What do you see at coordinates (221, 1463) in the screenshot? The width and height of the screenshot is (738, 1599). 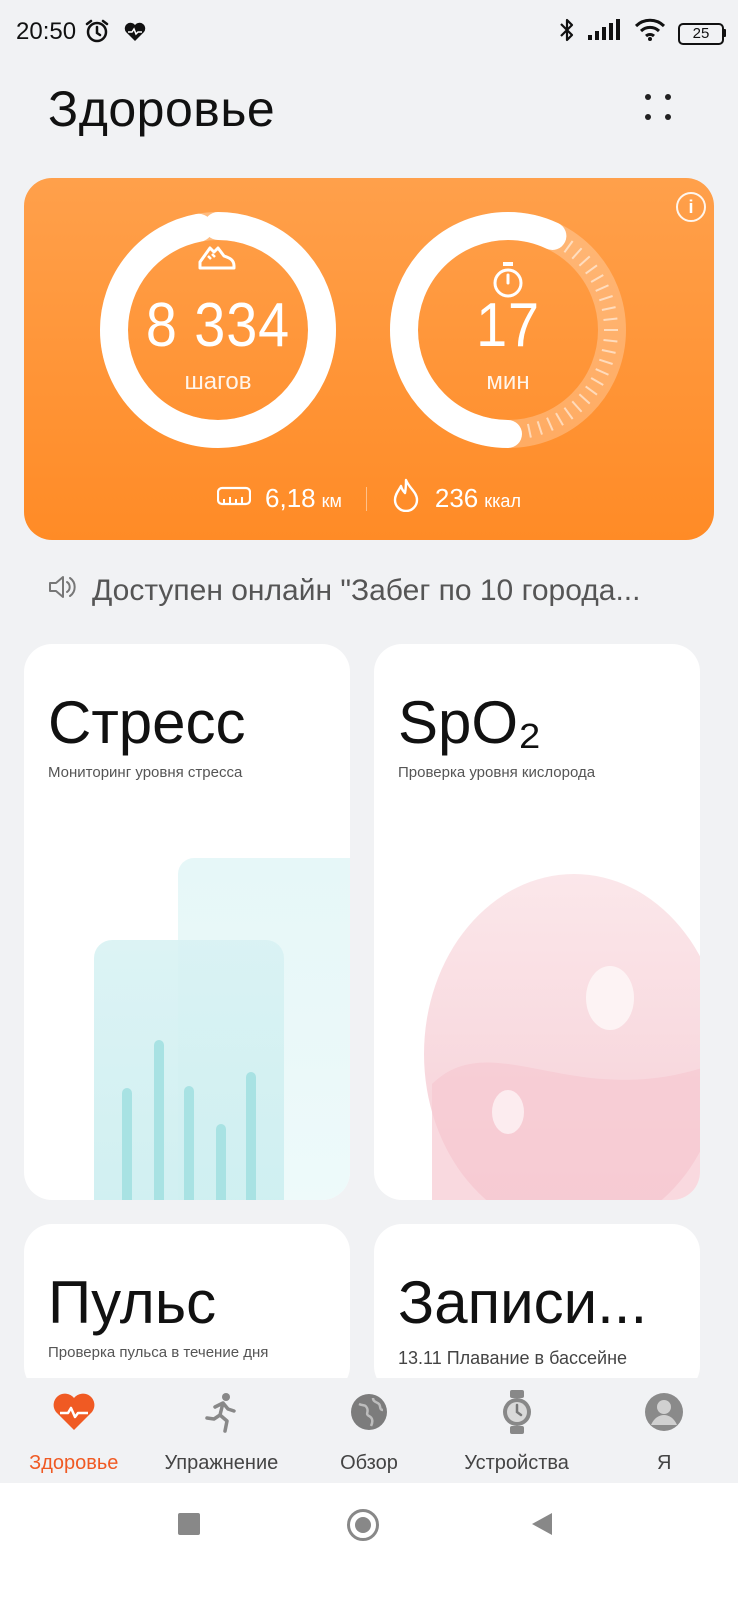 I see `nav-label: Упражнение` at bounding box center [221, 1463].